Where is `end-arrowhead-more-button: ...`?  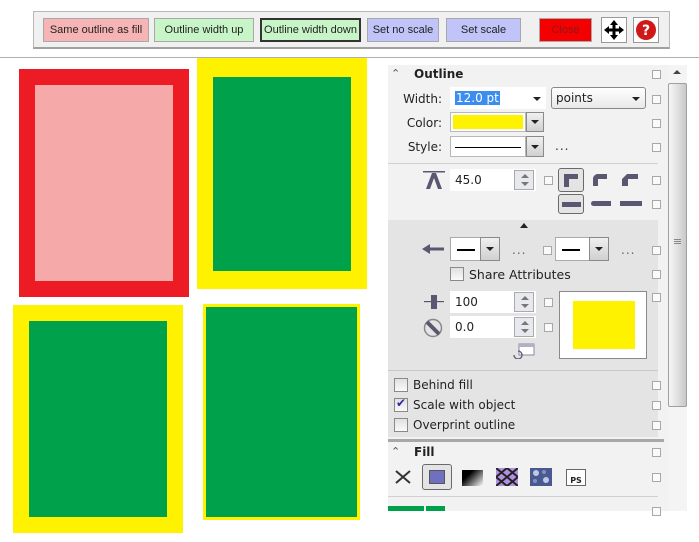
end-arrowhead-more-button: ... is located at coordinates (628, 250).